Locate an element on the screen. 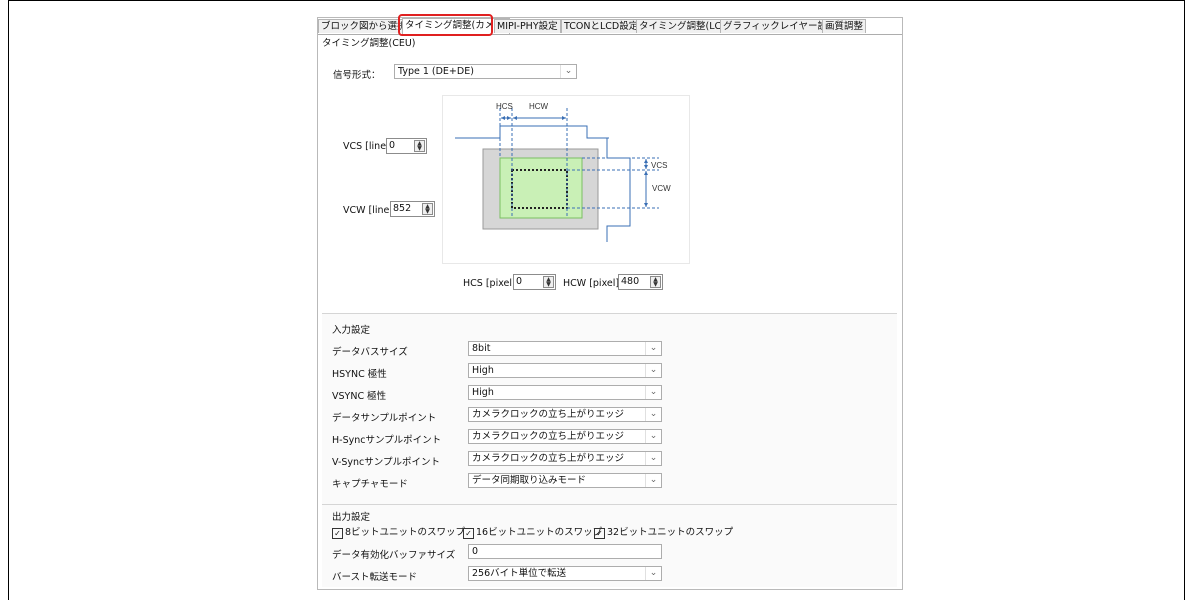 Image resolution: width=1187 pixels, height=602 pixels. vcw-spinner: 852 ▲ ▼ is located at coordinates (412, 209).